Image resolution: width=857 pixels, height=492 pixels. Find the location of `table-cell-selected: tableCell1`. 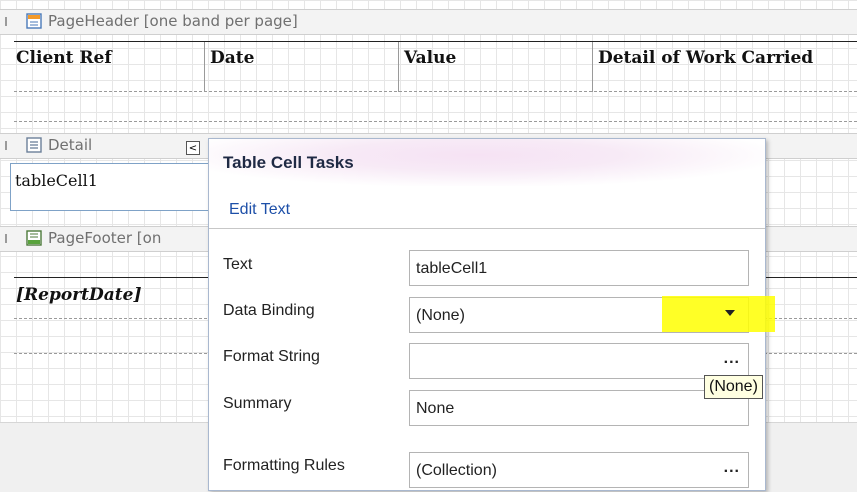

table-cell-selected: tableCell1 is located at coordinates (111, 187).